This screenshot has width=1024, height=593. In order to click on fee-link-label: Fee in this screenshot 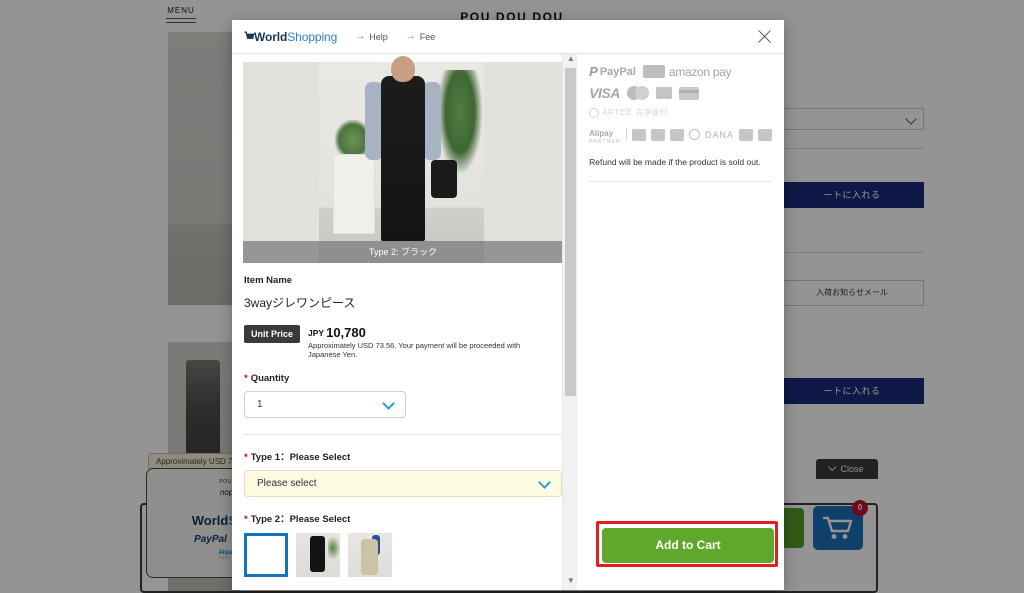, I will do `click(427, 36)`.